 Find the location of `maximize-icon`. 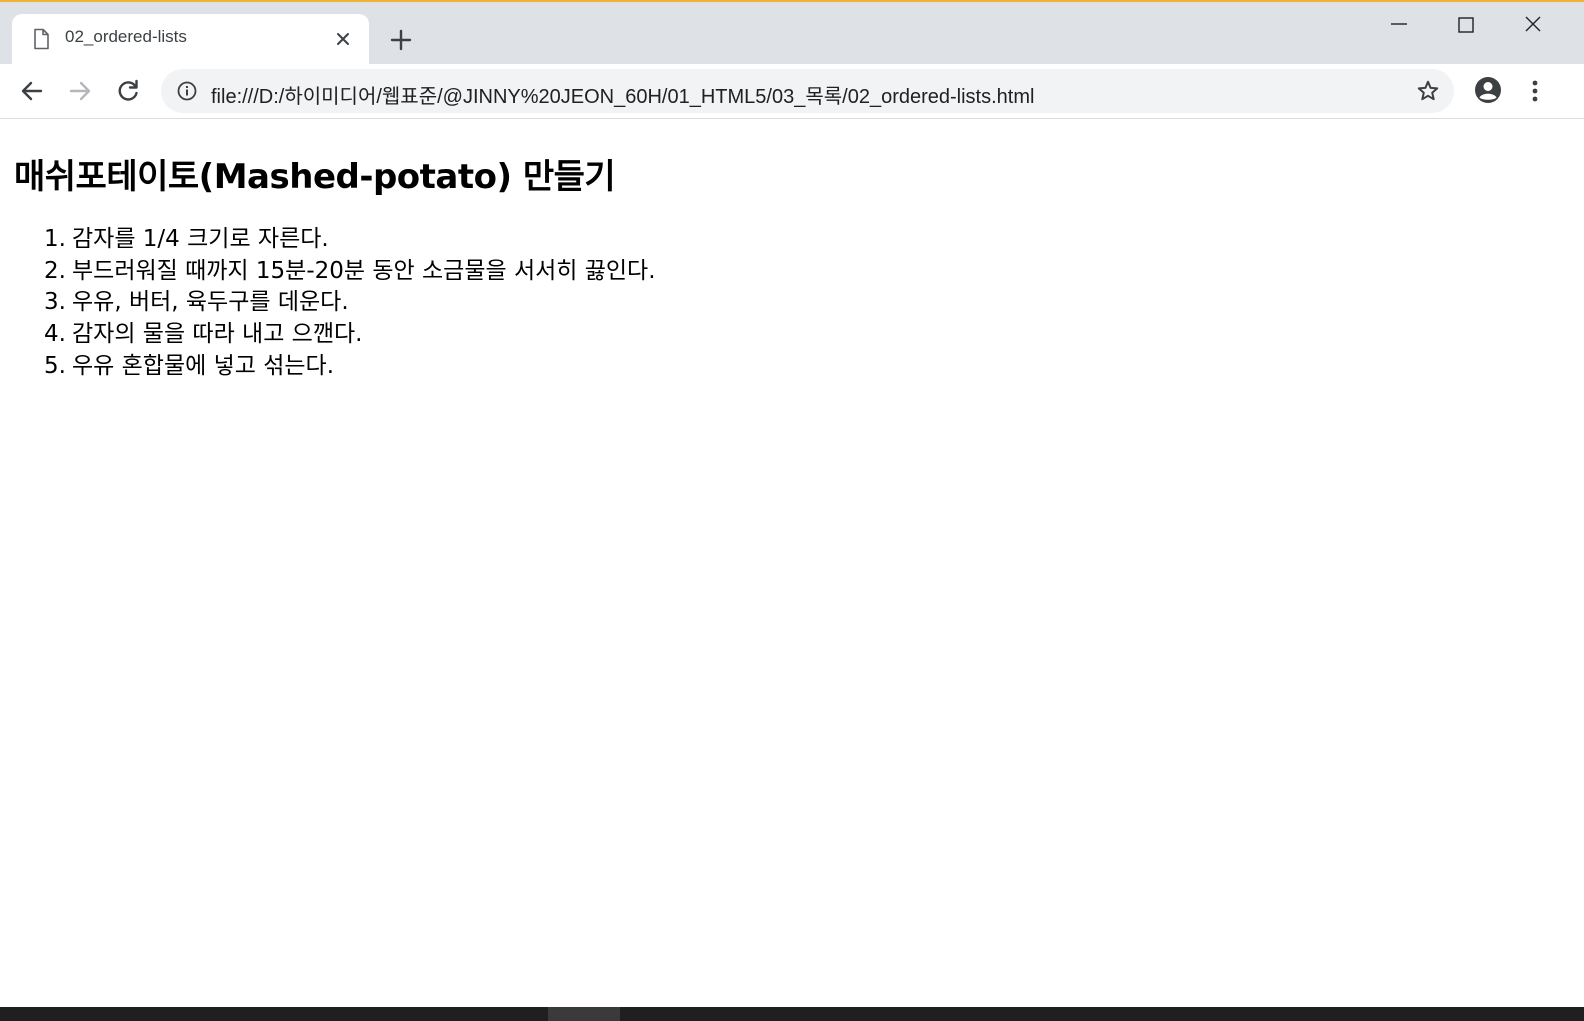

maximize-icon is located at coordinates (1466, 26).